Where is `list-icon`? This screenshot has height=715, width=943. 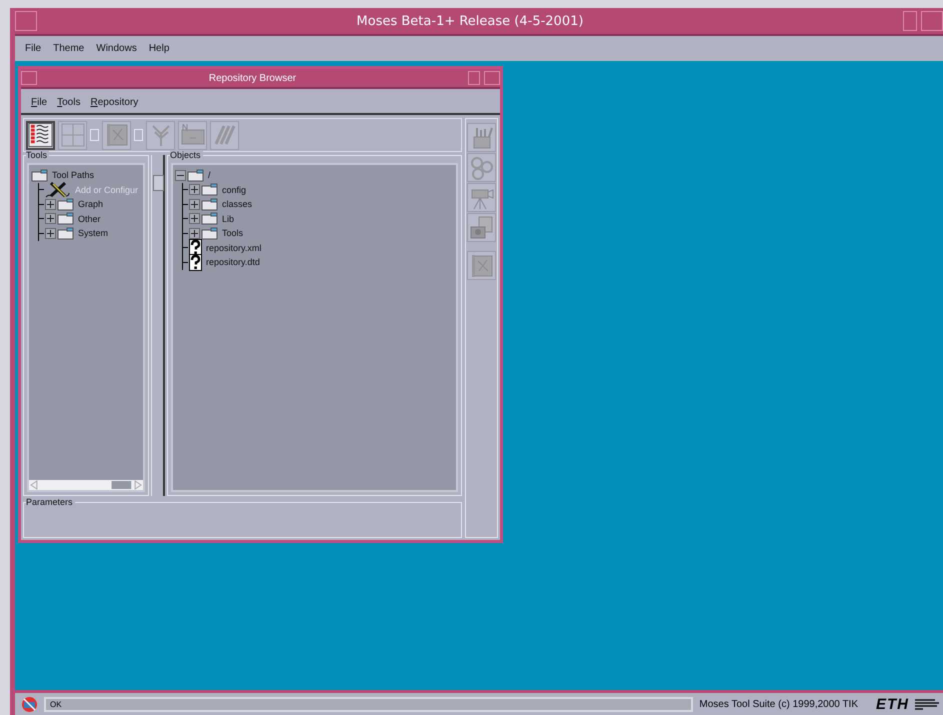 list-icon is located at coordinates (40, 135).